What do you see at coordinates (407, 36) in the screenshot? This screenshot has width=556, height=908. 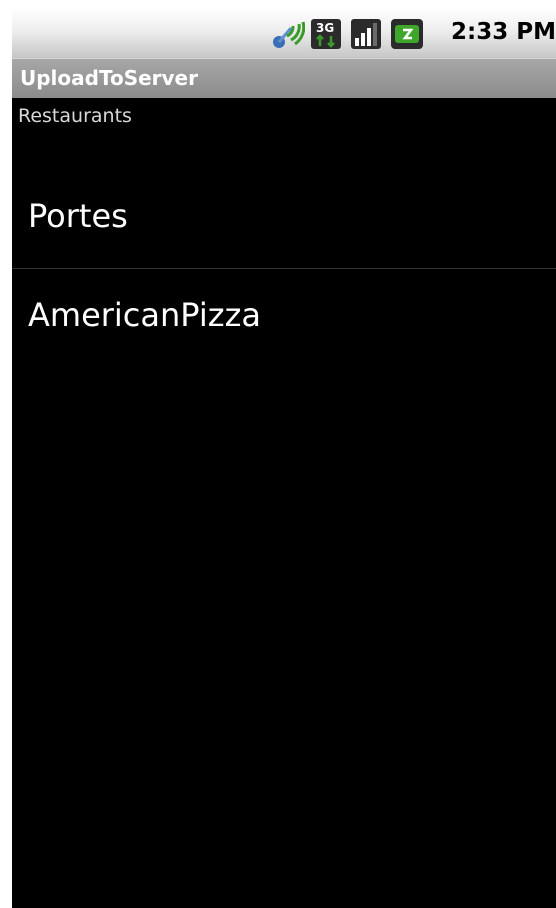 I see `battery-icon` at bounding box center [407, 36].